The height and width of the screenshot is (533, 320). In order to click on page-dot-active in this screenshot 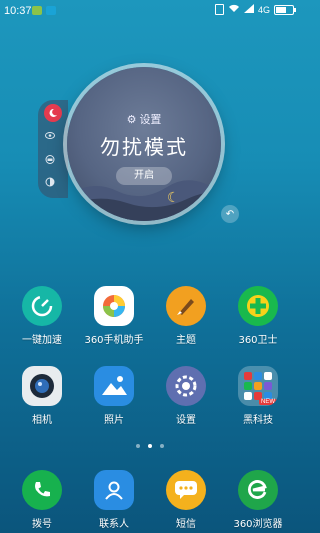, I will do `click(150, 446)`.